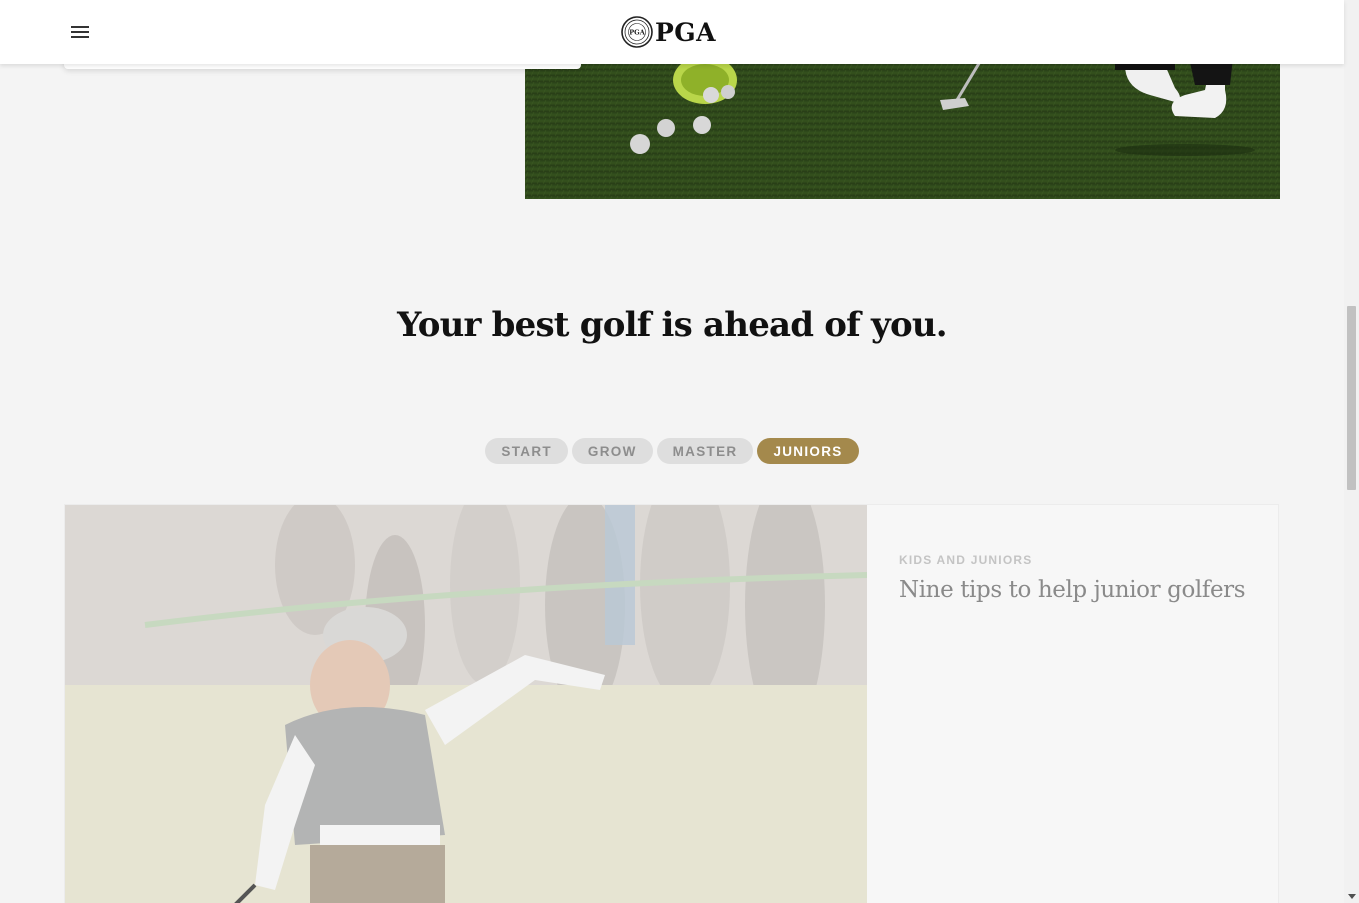 The width and height of the screenshot is (1359, 903). I want to click on tab-master: MASTER, so click(705, 451).